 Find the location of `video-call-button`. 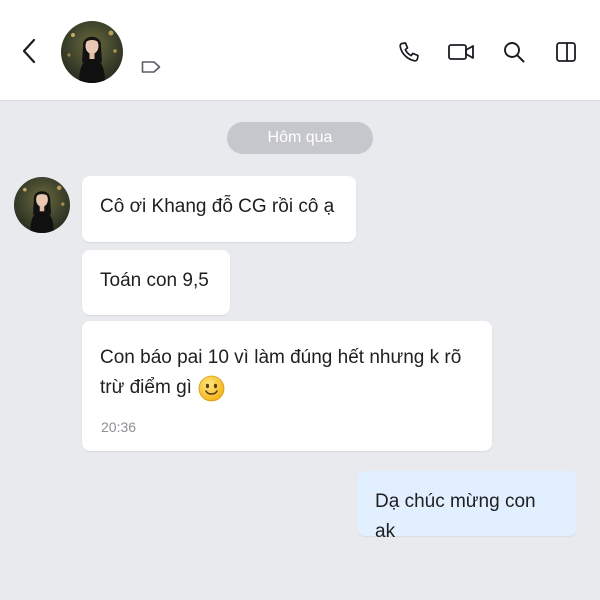

video-call-button is located at coordinates (461, 52).